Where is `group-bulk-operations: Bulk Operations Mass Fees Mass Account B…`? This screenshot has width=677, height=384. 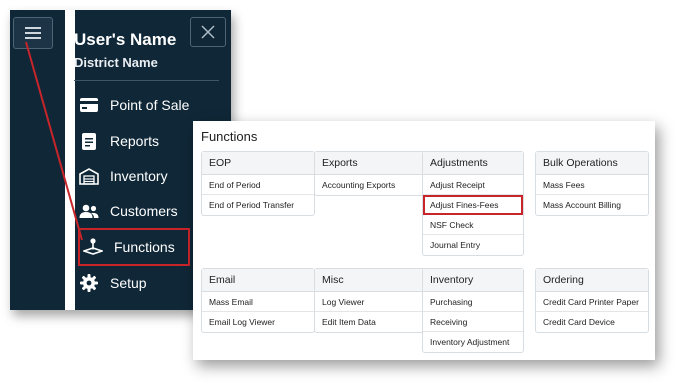 group-bulk-operations: Bulk Operations Mass Fees Mass Account B… is located at coordinates (592, 183).